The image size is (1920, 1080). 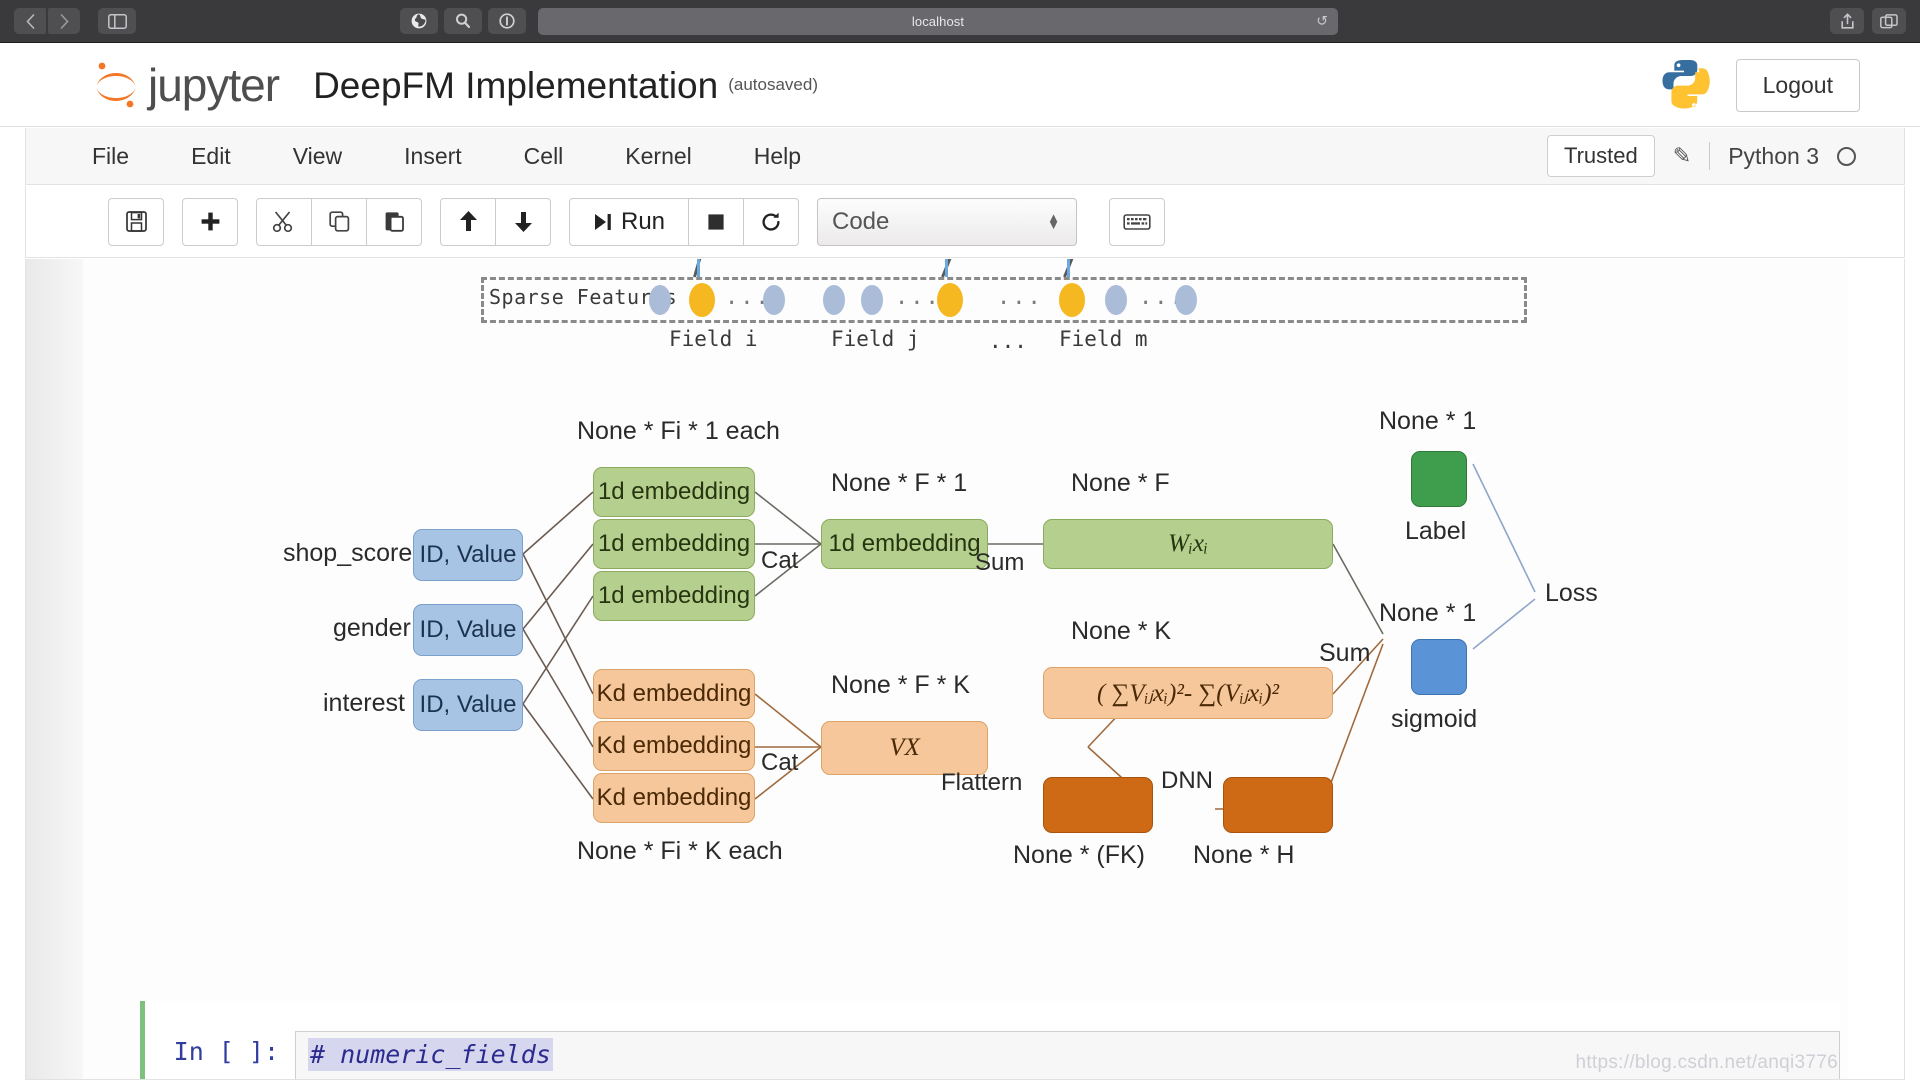 What do you see at coordinates (1868, 21) in the screenshot?
I see `browser-right-tools` at bounding box center [1868, 21].